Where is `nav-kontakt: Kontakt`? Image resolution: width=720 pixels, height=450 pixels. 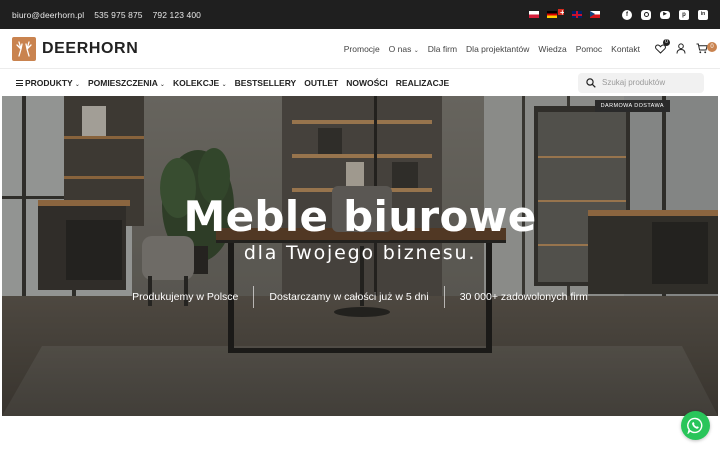
nav-kontakt: Kontakt is located at coordinates (625, 49).